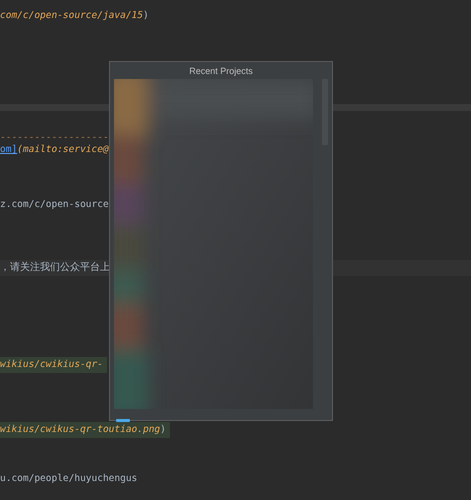 The image size is (471, 500). Describe the element at coordinates (221, 71) in the screenshot. I see `popup-title: Recent Projects` at that location.